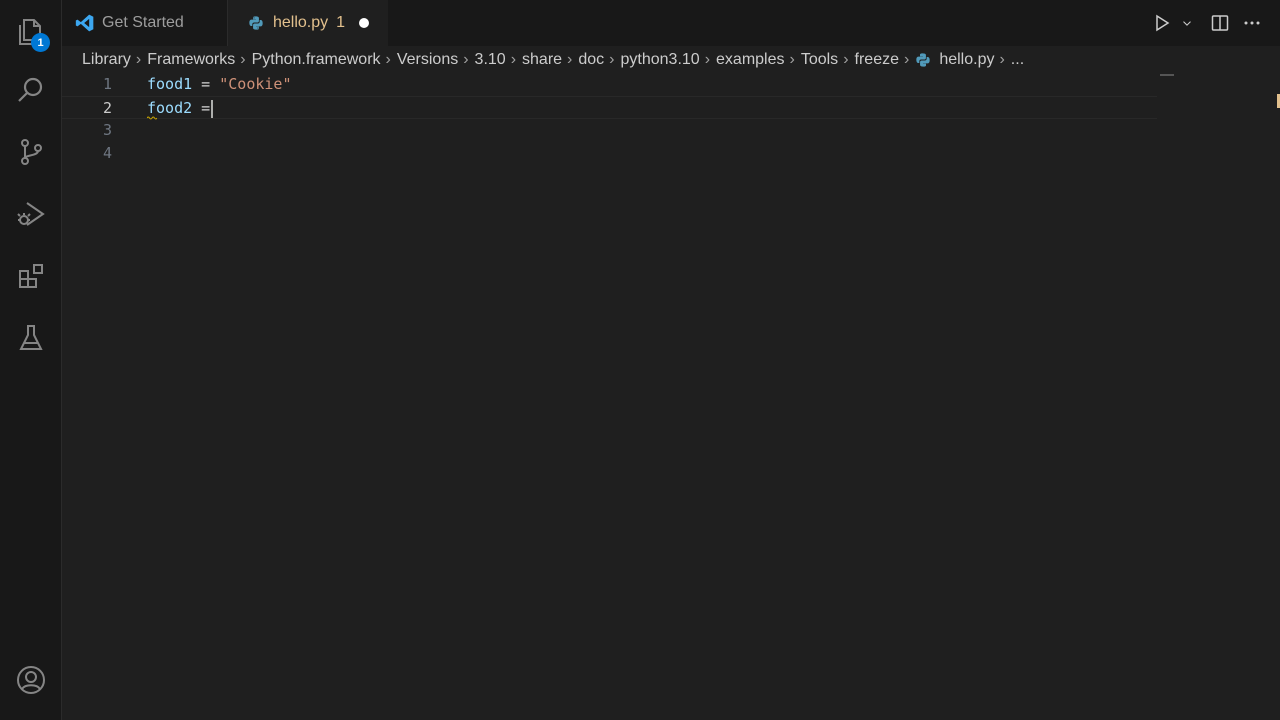 This screenshot has width=1280, height=720. I want to click on search-icon, so click(31, 90).